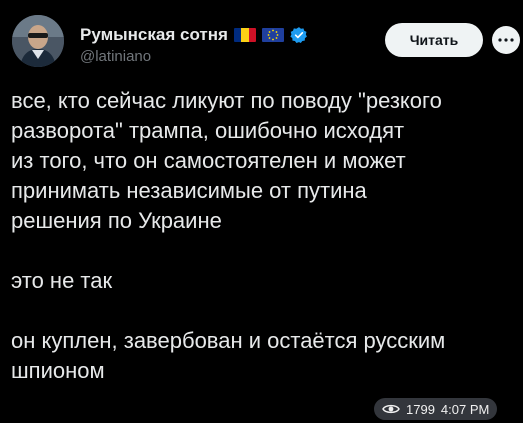  Describe the element at coordinates (189, 190) in the screenshot. I see `tweet-line: принимать независимые от путина` at that location.